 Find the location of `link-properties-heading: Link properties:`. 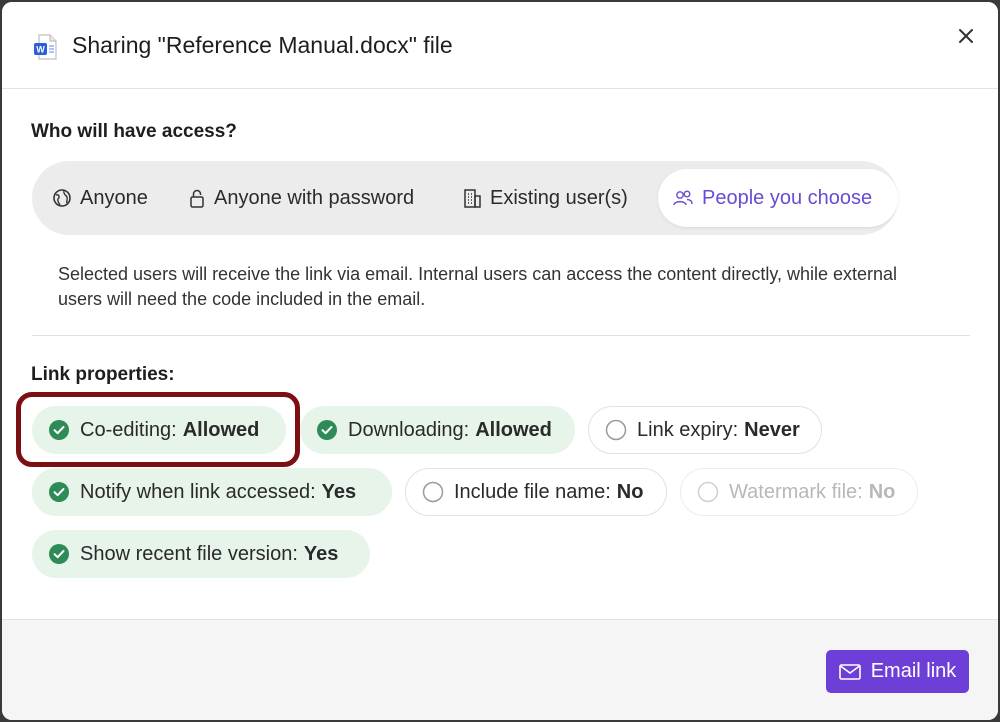

link-properties-heading: Link properties: is located at coordinates (103, 374).